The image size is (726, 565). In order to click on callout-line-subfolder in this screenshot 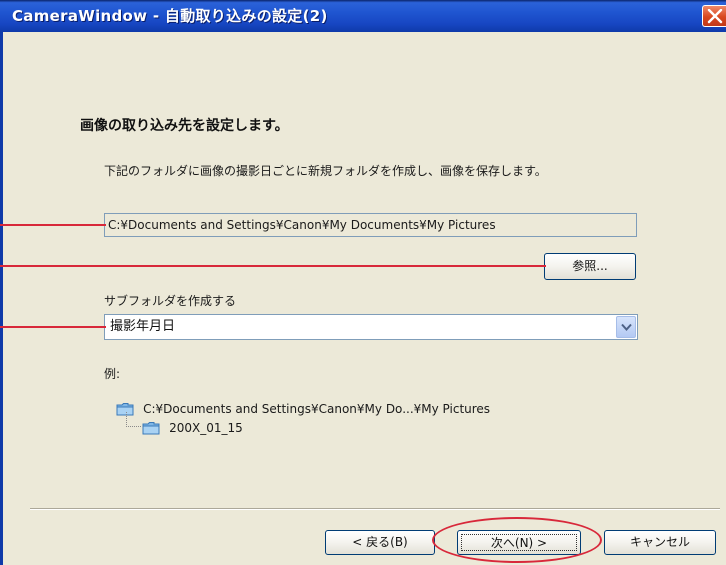, I will do `click(53, 327)`.